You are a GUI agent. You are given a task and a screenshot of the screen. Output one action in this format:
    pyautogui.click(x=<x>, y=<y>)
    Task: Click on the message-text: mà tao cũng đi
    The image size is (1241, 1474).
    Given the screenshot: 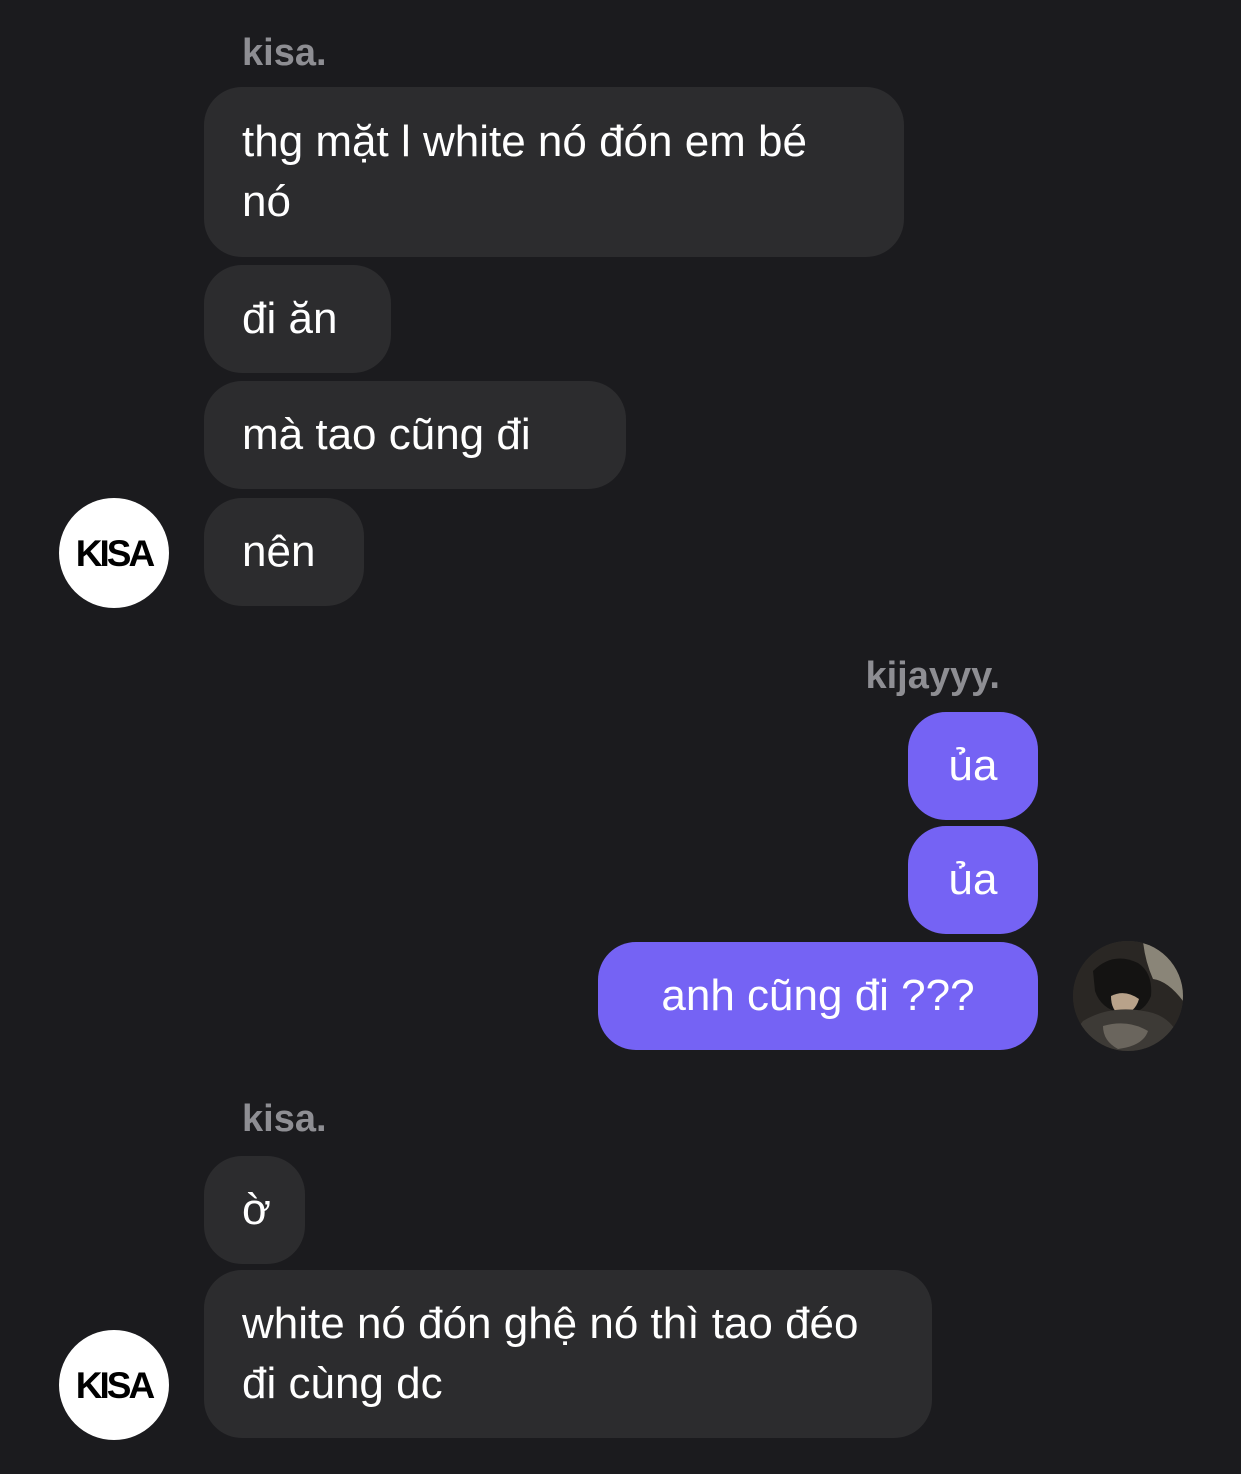 What is the action you would take?
    pyautogui.click(x=386, y=434)
    